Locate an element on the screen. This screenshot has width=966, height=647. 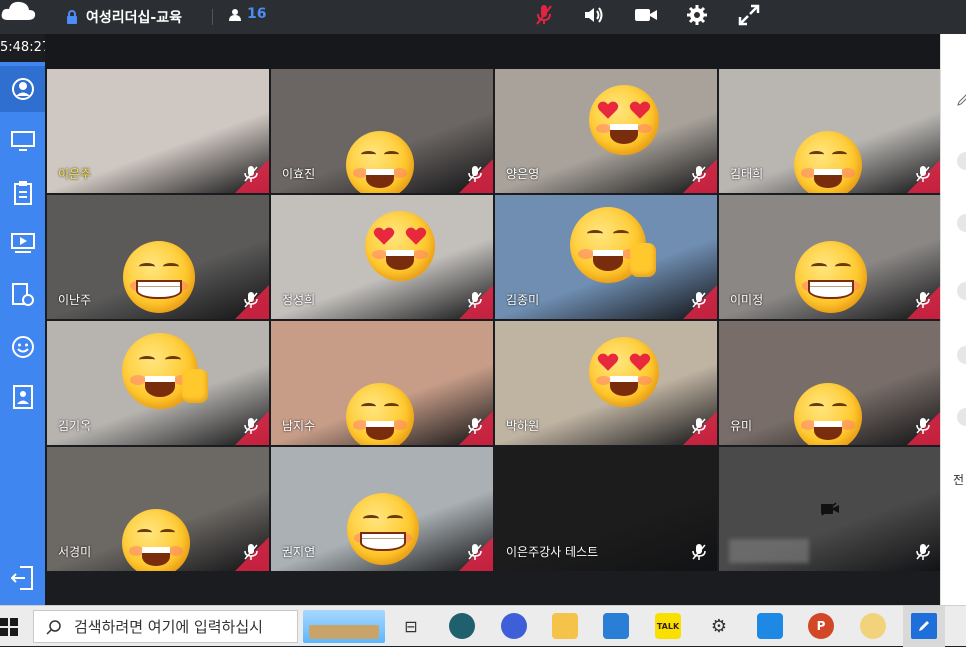
video-tile: 정성희 is located at coordinates (382, 257).